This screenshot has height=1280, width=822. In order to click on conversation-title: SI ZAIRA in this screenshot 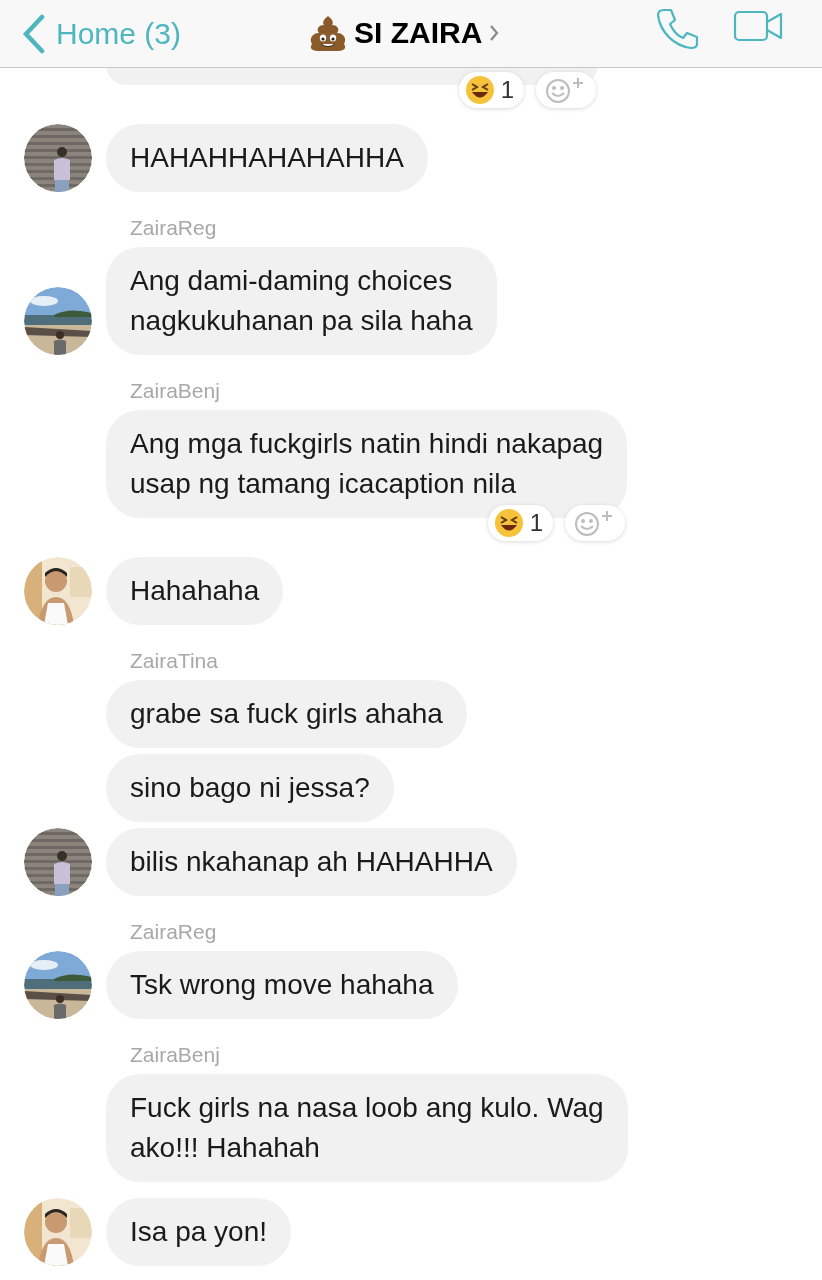, I will do `click(404, 32)`.